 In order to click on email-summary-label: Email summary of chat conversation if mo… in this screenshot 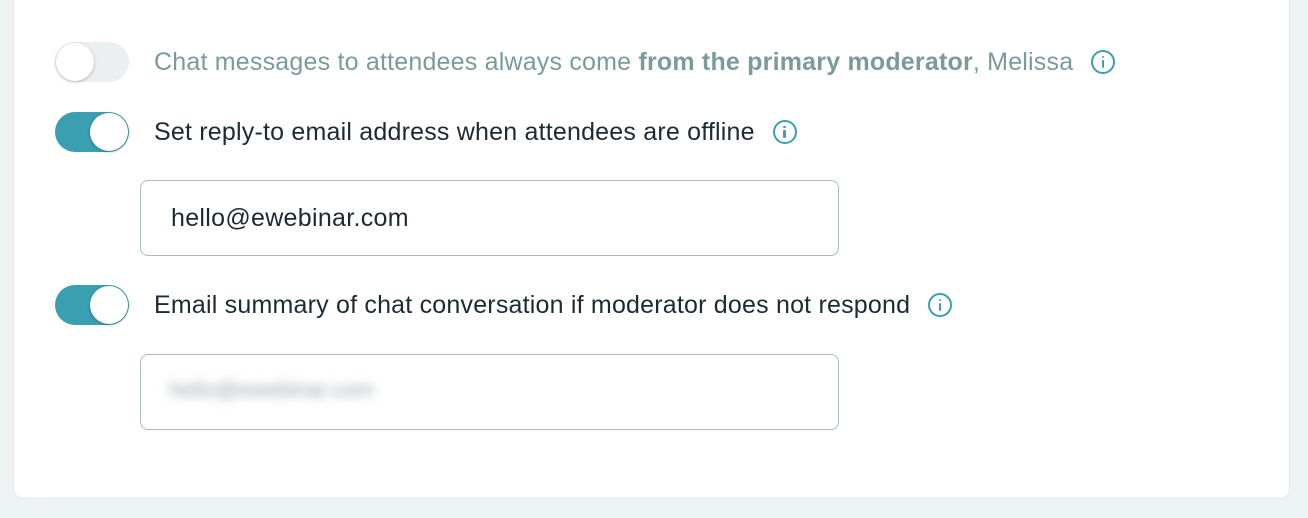, I will do `click(532, 304)`.